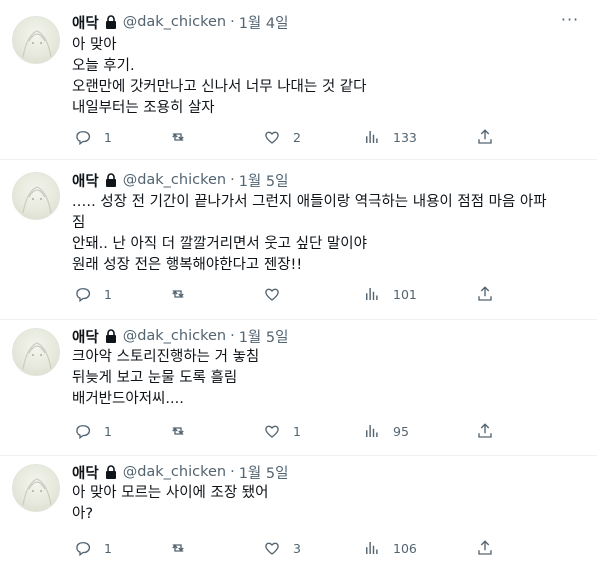 This screenshot has height=570, width=597. What do you see at coordinates (282, 137) in the screenshot?
I see `like-button: 2` at bounding box center [282, 137].